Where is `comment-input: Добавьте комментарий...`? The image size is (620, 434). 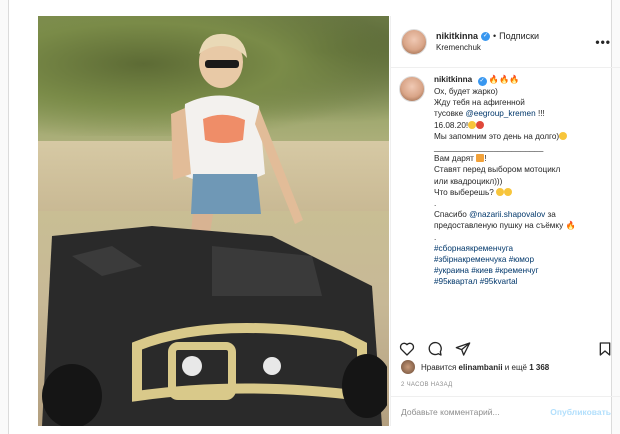
comment-input: Добавьте комментарий... is located at coordinates (475, 412).